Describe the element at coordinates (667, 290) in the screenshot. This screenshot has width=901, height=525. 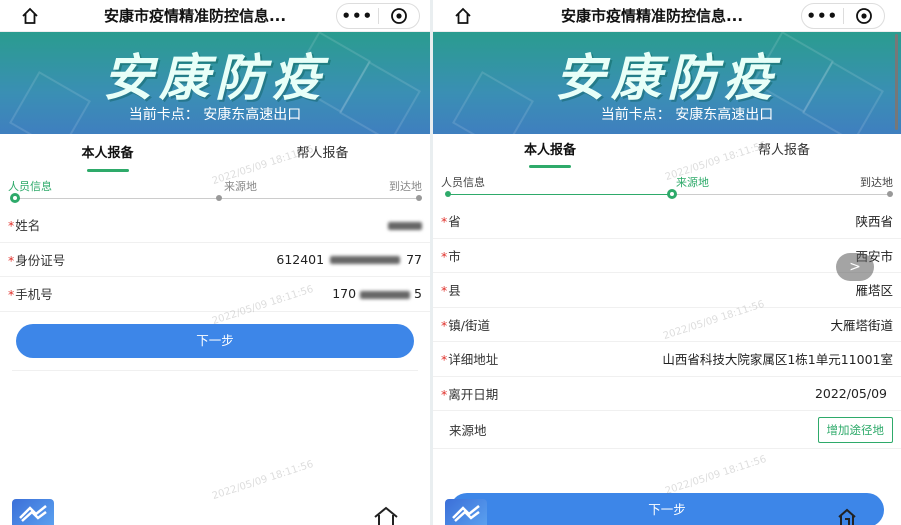
I see `county-field: *县 雁塔区` at that location.